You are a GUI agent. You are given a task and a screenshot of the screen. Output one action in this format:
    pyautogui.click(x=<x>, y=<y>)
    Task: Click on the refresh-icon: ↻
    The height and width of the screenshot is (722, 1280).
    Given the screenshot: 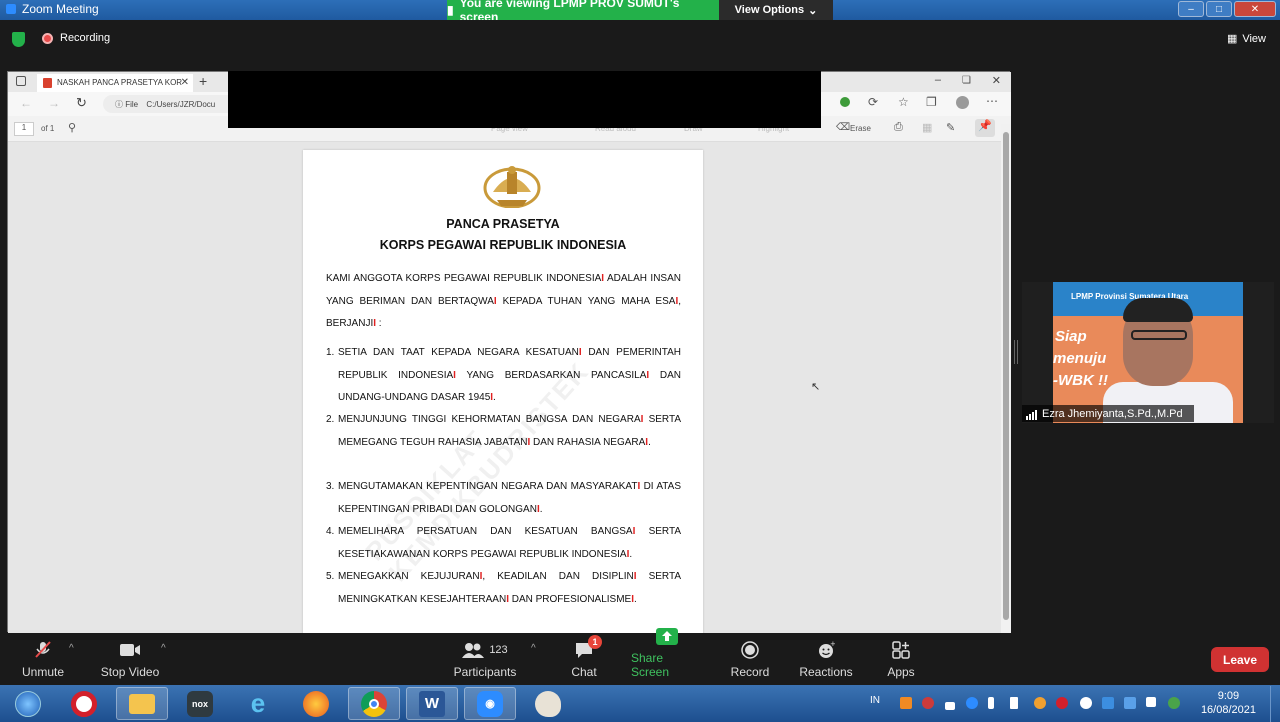 What is the action you would take?
    pyautogui.click(x=81, y=103)
    